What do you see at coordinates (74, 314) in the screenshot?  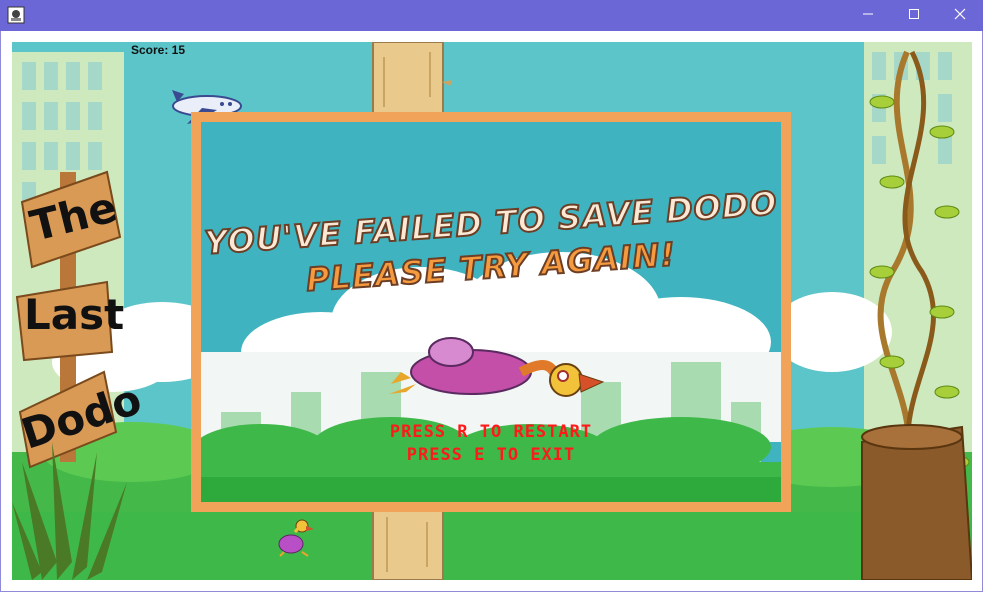 I see `sign-word-last: Last` at bounding box center [74, 314].